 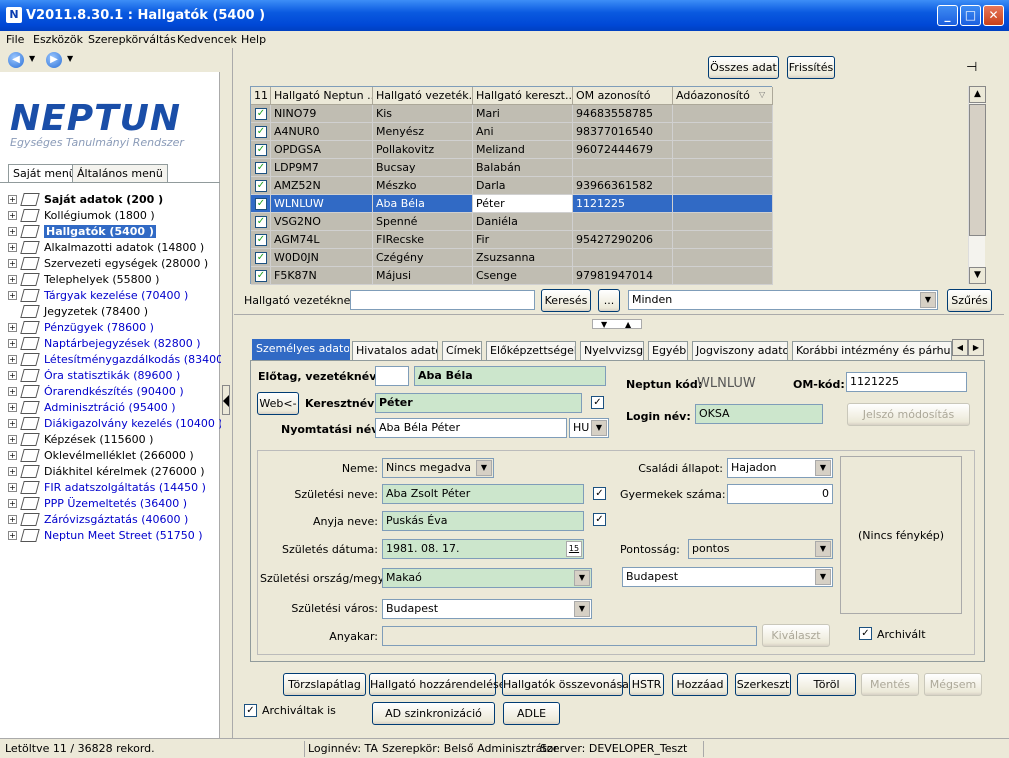 I want to click on table-row: ✓ LDP9M7 Bucsay Balabán, so click(x=512, y=168).